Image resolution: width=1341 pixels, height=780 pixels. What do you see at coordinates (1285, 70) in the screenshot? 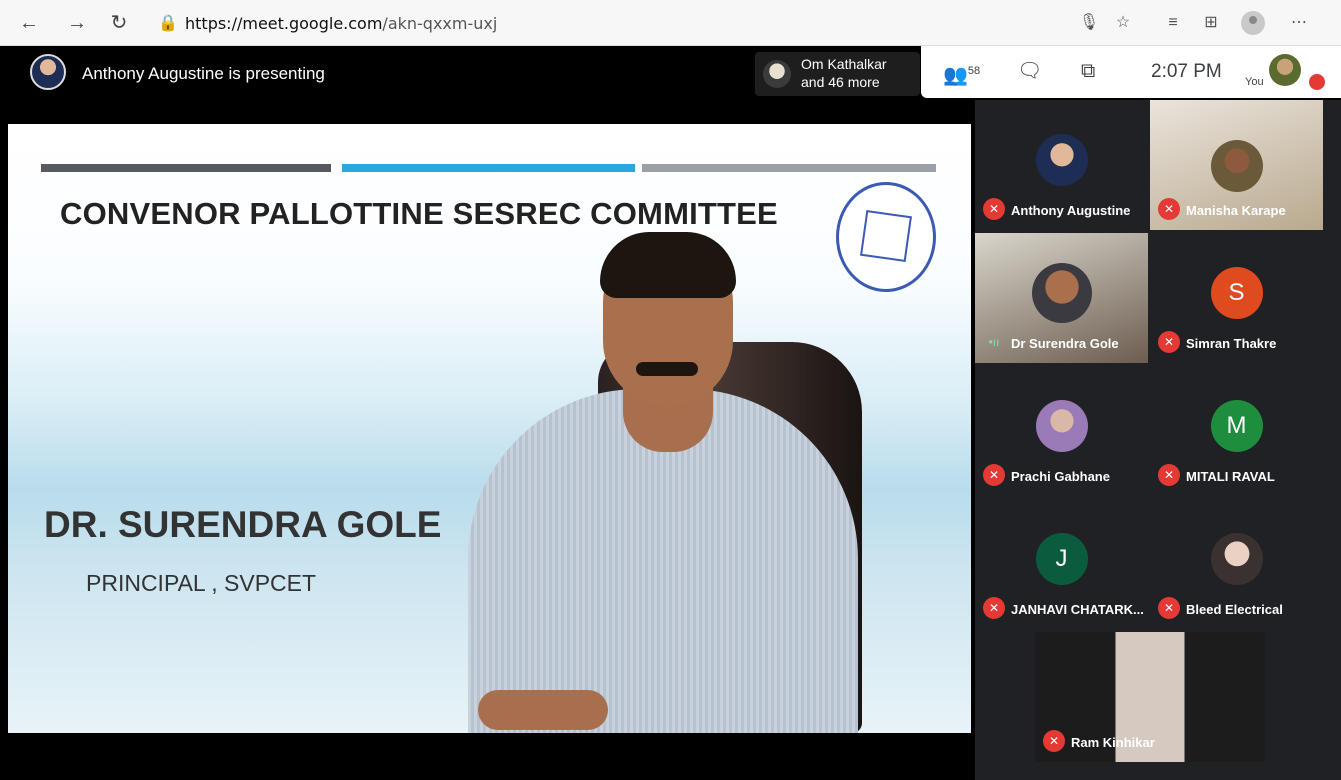
I see `self-avatar` at bounding box center [1285, 70].